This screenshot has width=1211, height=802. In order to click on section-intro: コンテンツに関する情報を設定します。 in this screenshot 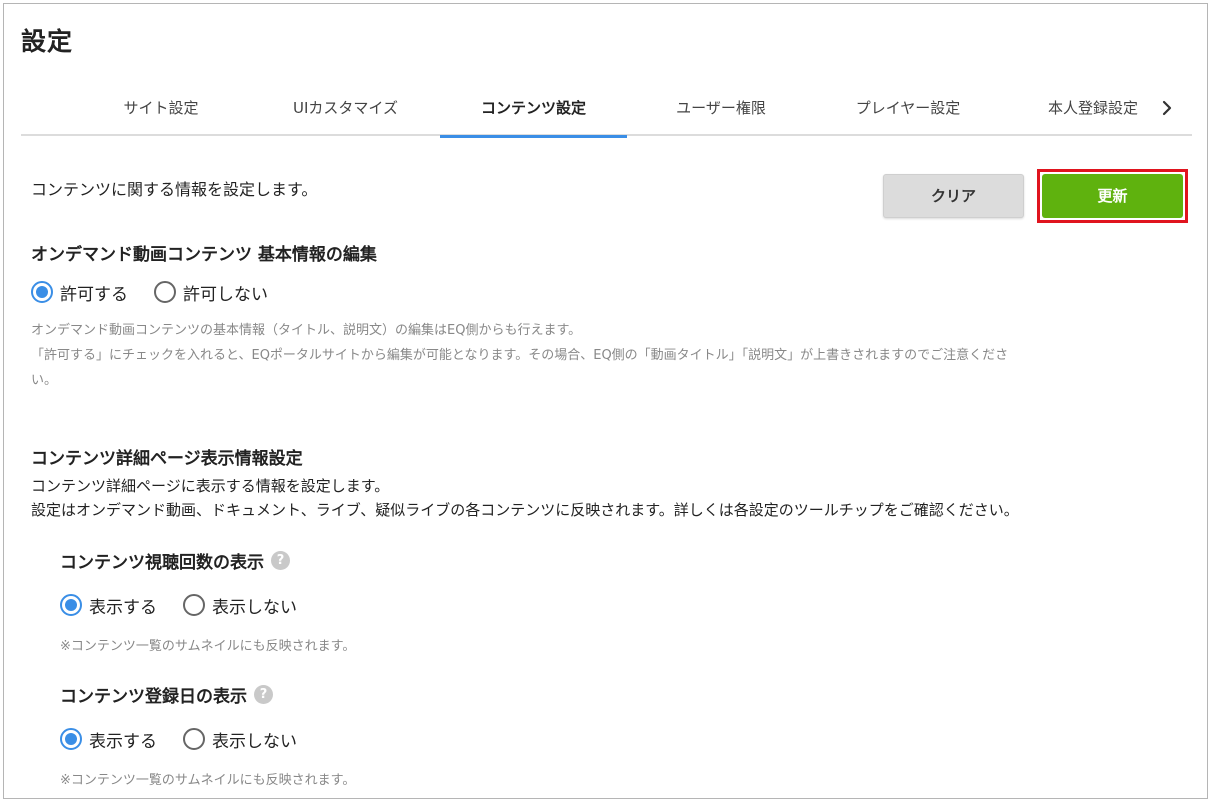, I will do `click(174, 189)`.